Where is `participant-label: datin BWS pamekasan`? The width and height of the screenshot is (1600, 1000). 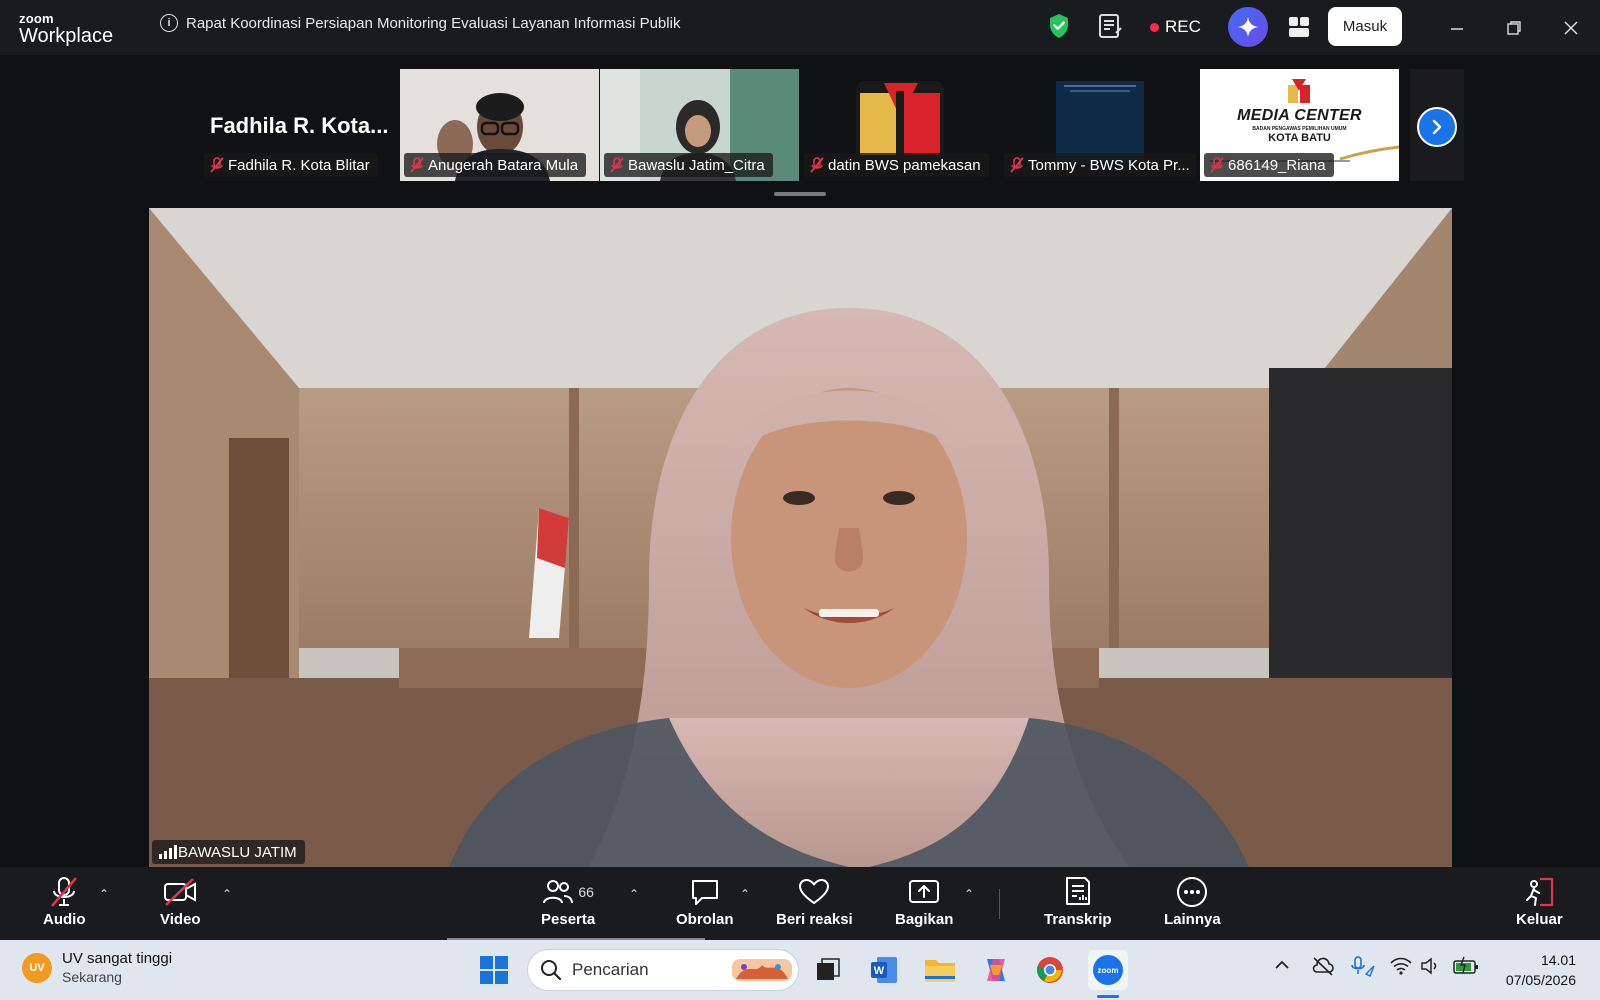
participant-label: datin BWS pamekasan is located at coordinates (896, 165).